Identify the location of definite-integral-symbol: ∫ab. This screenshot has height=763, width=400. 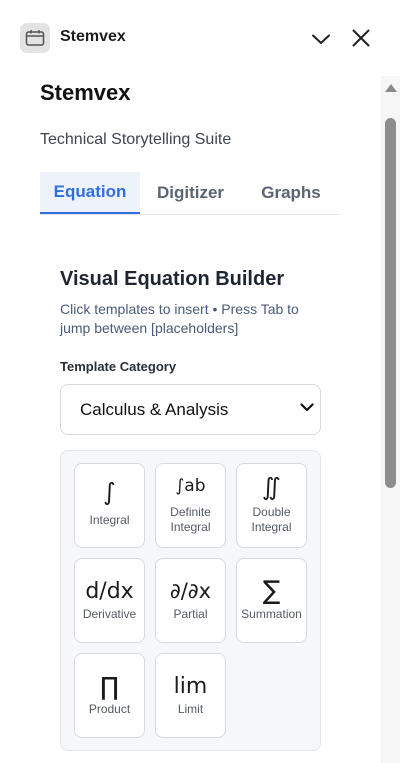
(190, 486).